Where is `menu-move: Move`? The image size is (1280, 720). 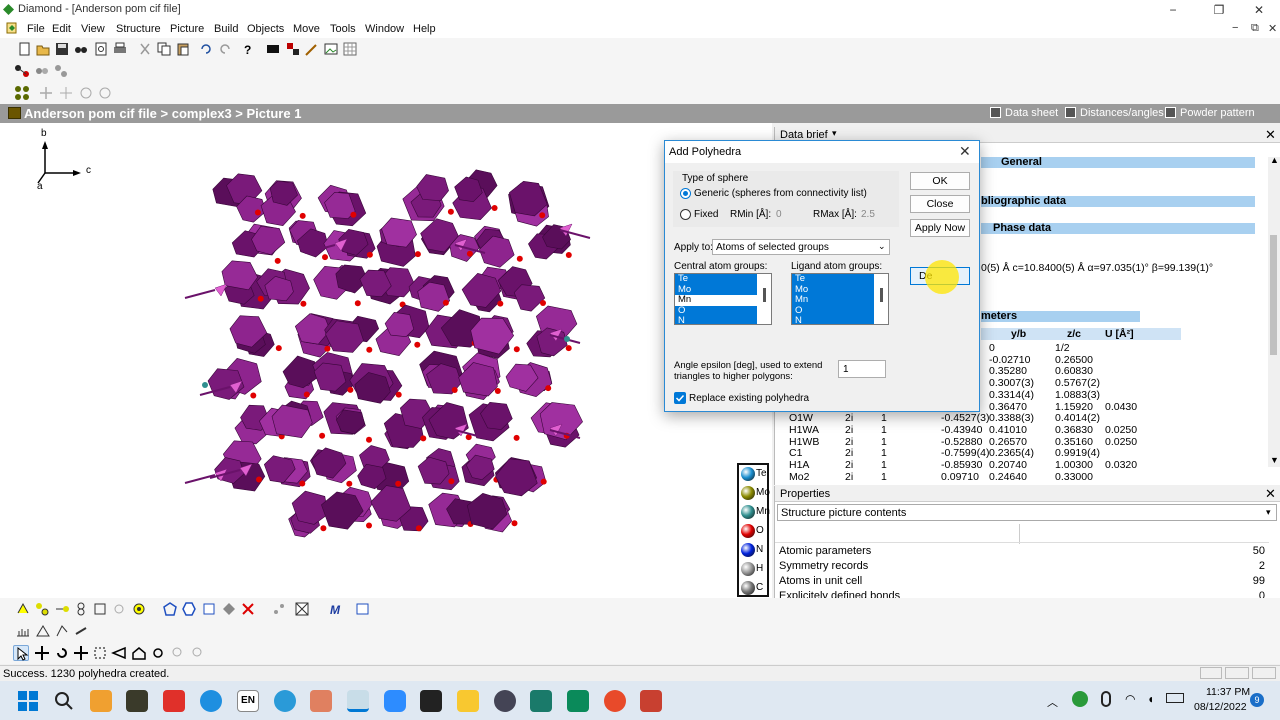 menu-move: Move is located at coordinates (306, 29).